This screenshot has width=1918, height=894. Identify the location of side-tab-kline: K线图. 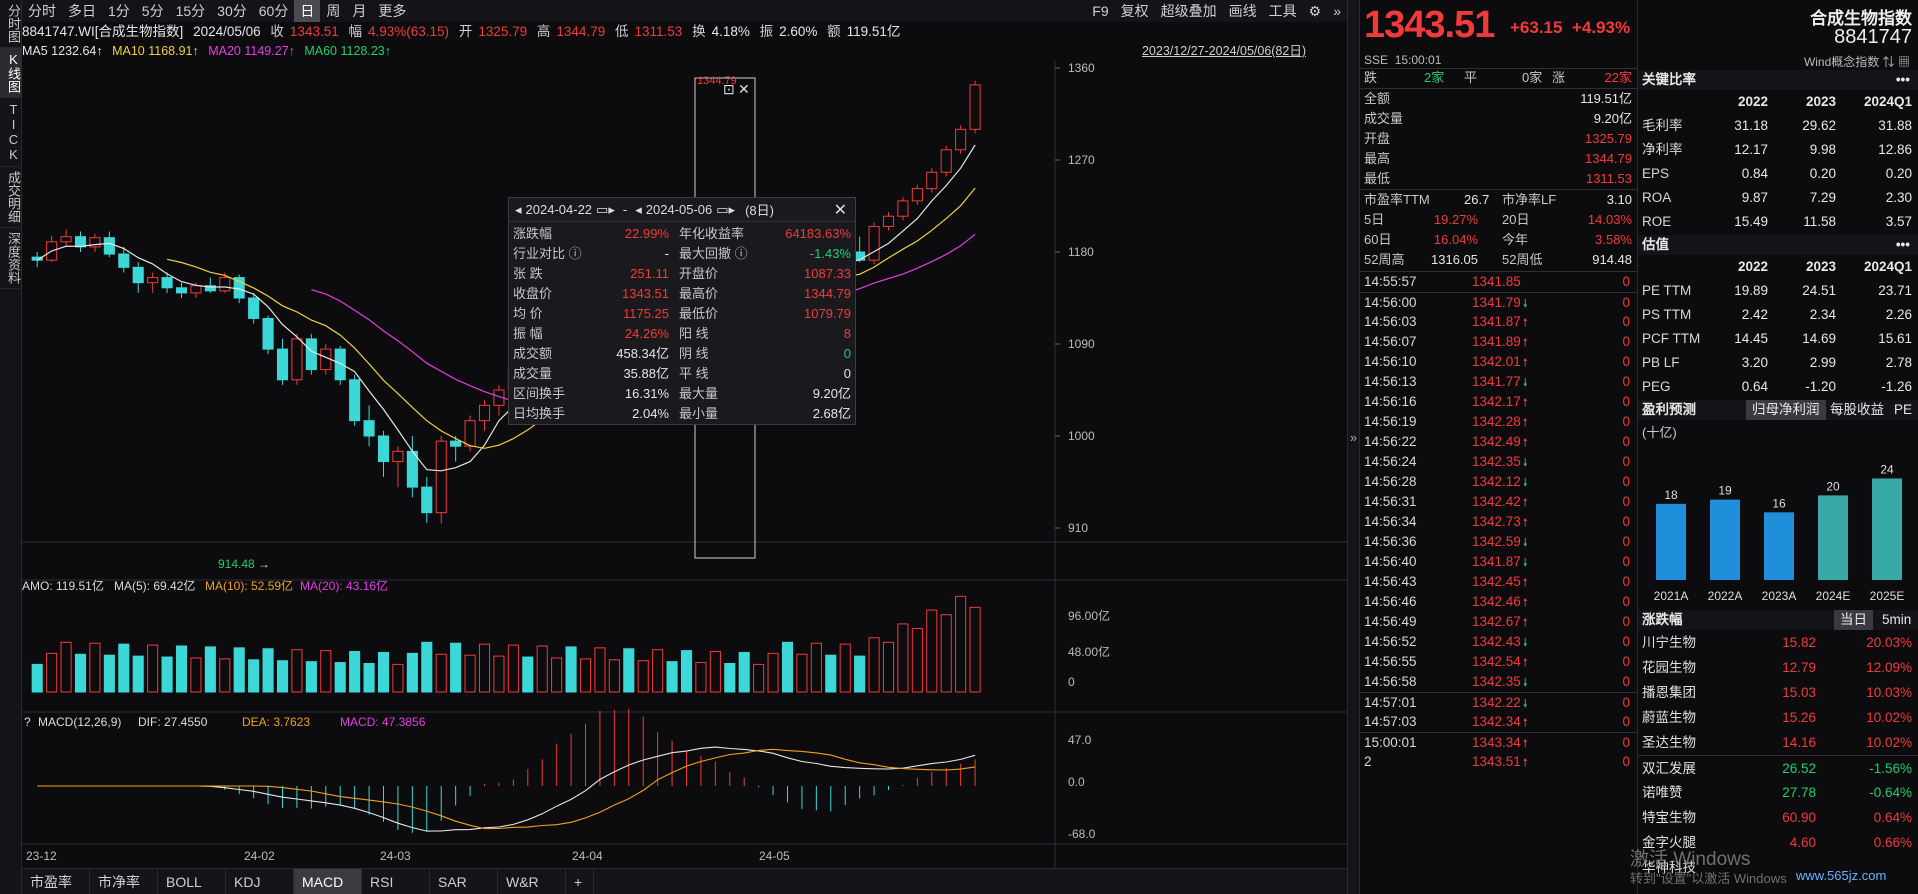
(11, 73).